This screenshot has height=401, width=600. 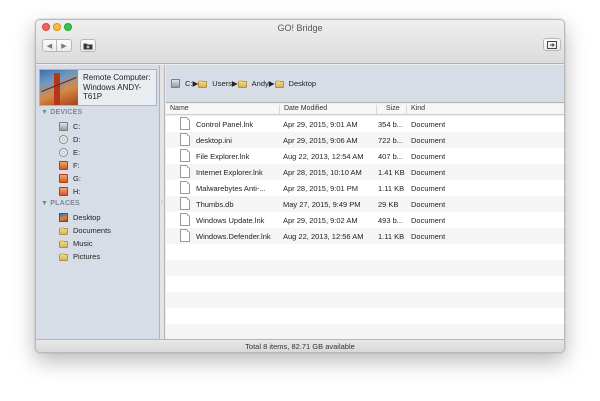 What do you see at coordinates (70, 126) in the screenshot?
I see `sidebar-item-c: C:` at bounding box center [70, 126].